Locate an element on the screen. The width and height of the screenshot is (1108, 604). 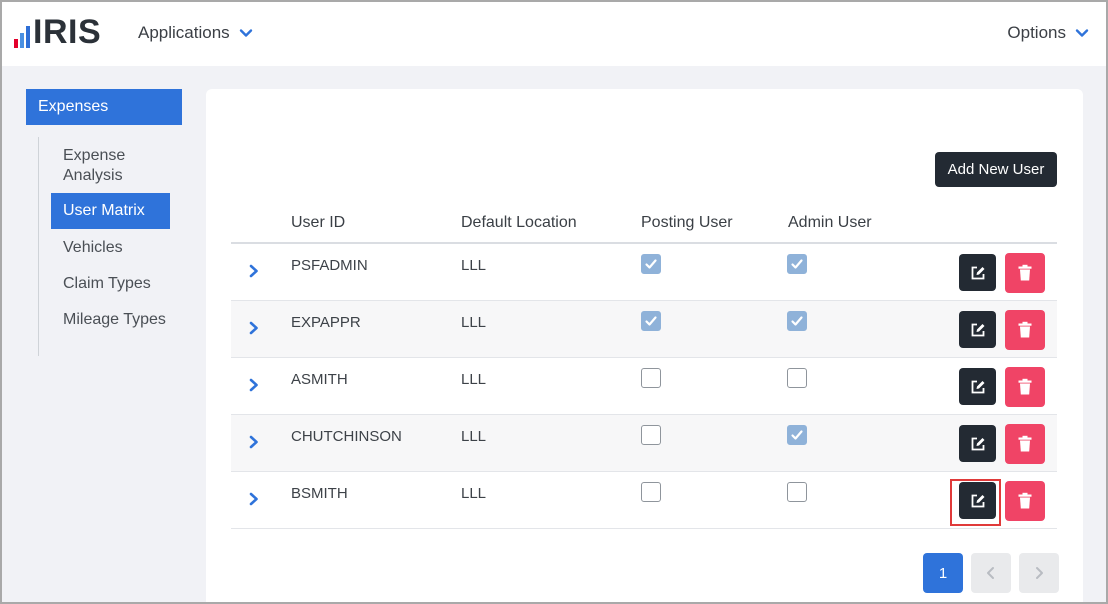
user-id-cell: PSFADMIN is located at coordinates (329, 265).